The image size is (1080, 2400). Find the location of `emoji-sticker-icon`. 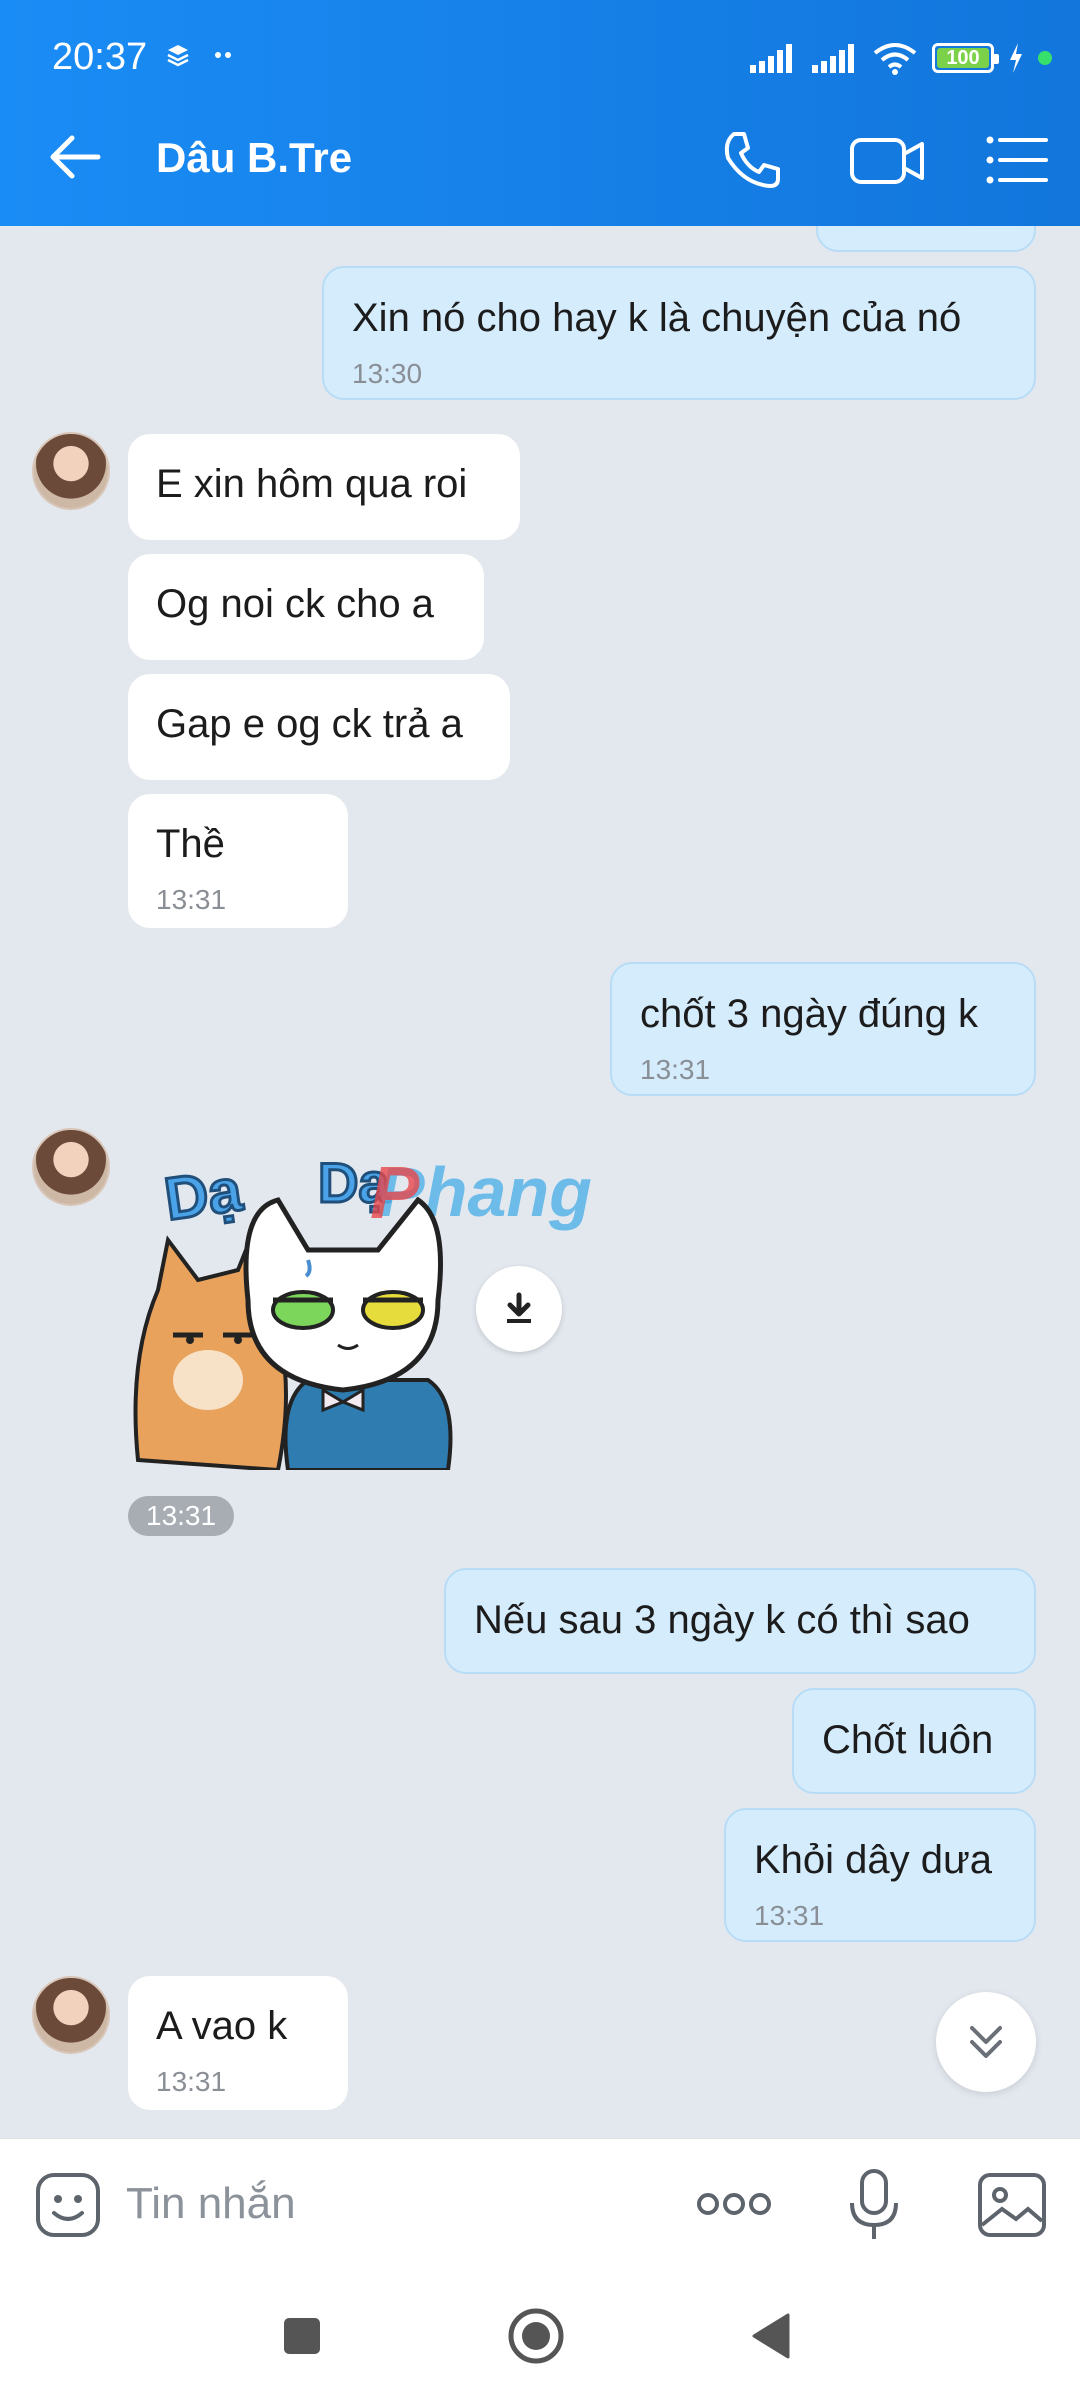

emoji-sticker-icon is located at coordinates (68, 2205).